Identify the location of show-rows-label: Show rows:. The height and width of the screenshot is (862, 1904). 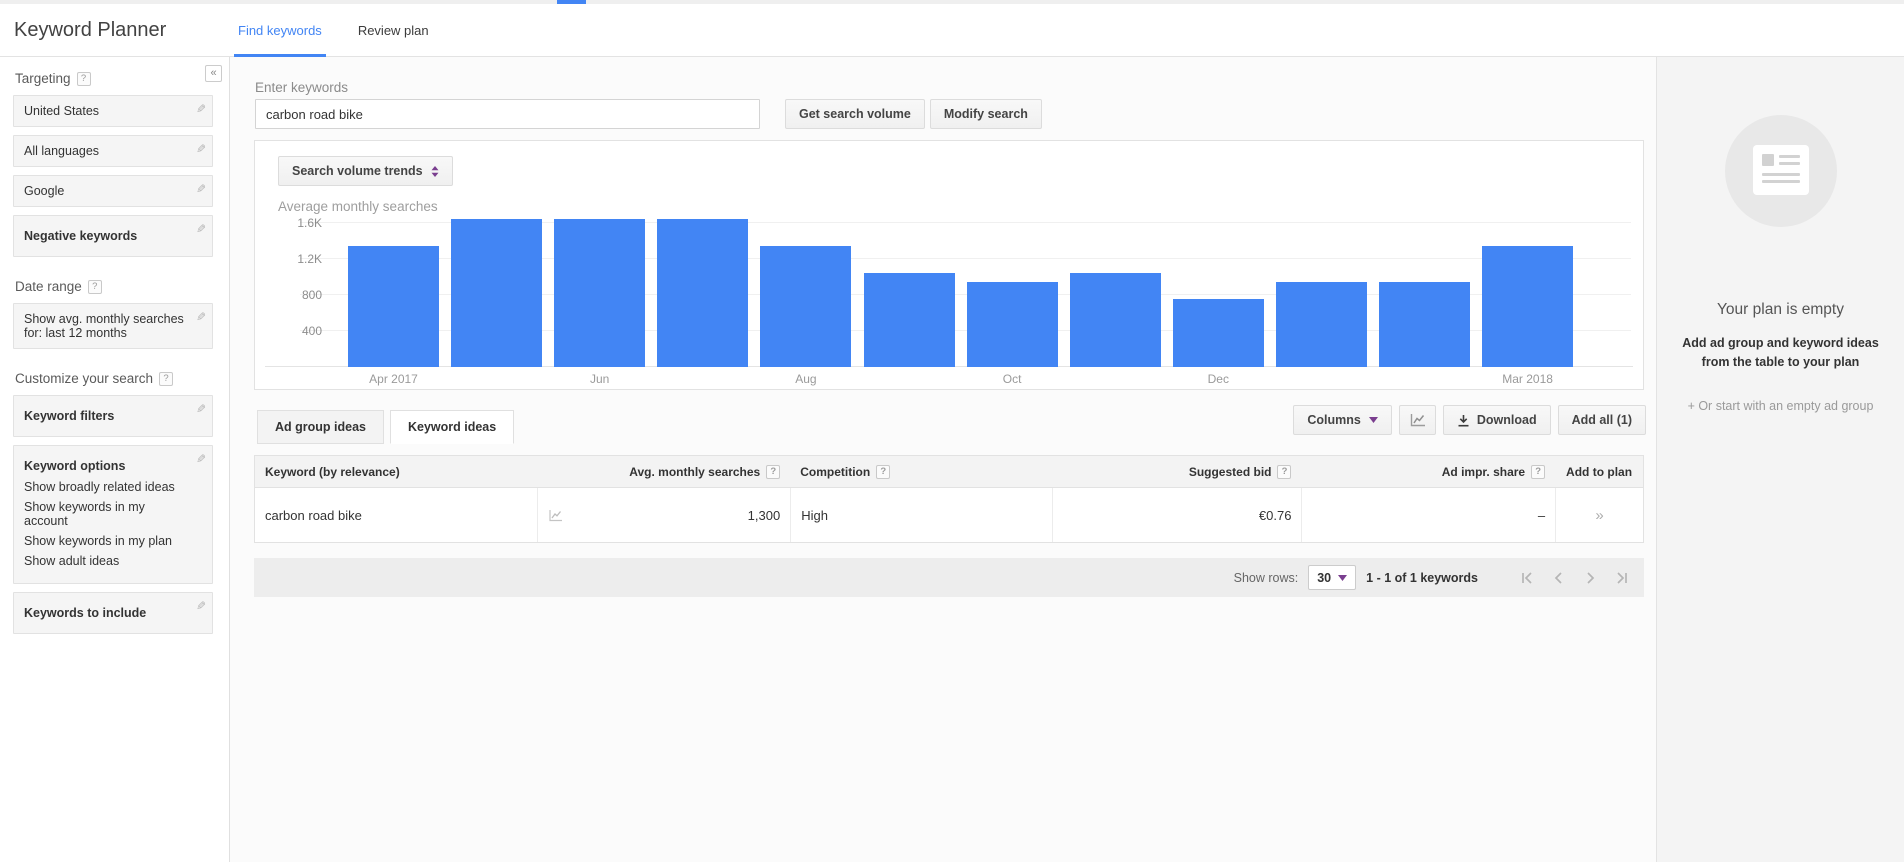
(1266, 577).